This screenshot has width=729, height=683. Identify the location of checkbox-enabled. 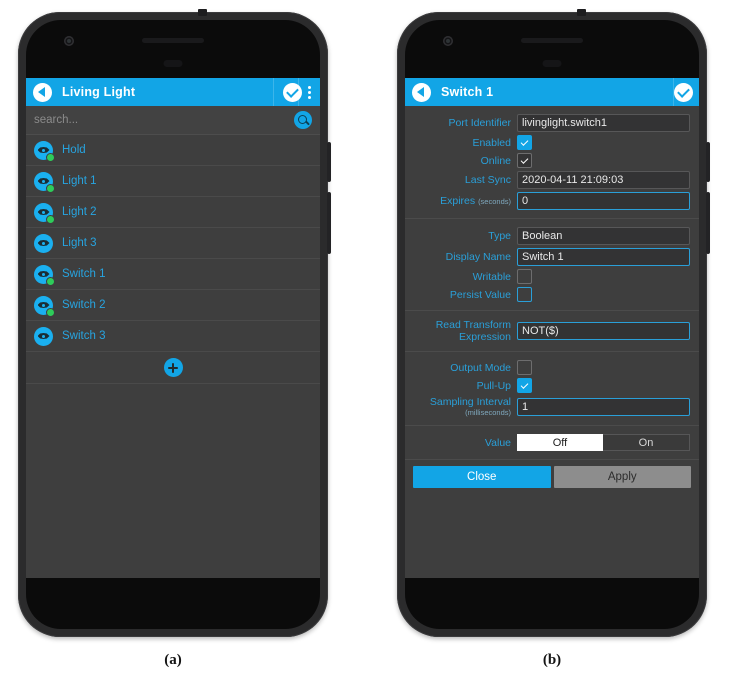
(524, 142).